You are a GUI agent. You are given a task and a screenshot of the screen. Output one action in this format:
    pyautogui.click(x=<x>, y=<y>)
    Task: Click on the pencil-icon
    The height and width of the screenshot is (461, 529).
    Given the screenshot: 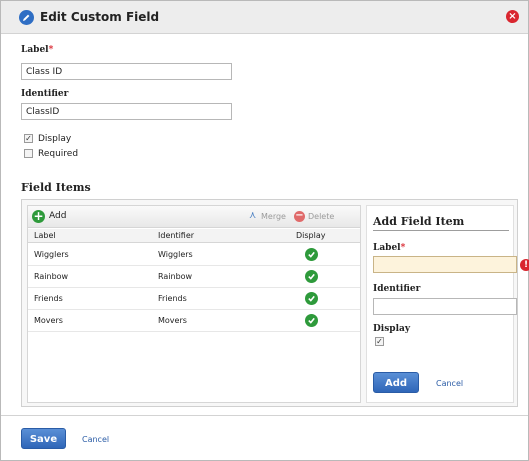 What is the action you would take?
    pyautogui.click(x=26, y=17)
    